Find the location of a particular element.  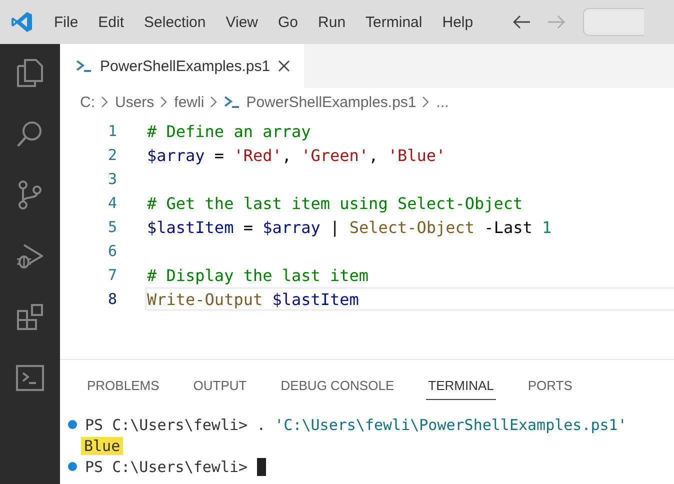

line-number: 5 is located at coordinates (112, 227).